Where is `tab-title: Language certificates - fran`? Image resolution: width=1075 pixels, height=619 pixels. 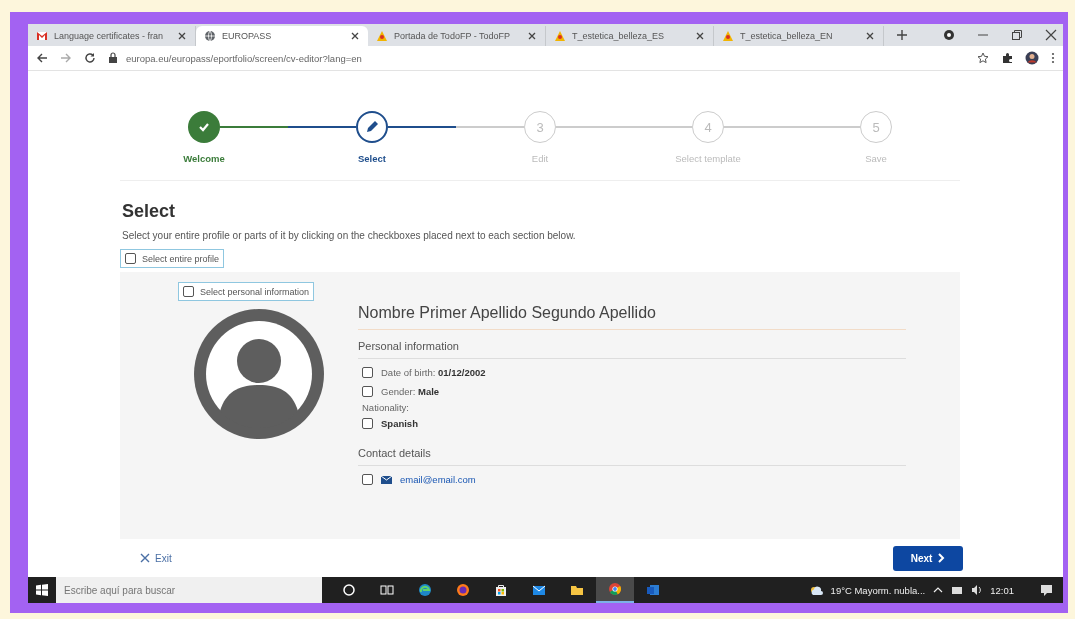
tab-title: Language certificates - fran is located at coordinates (109, 36).